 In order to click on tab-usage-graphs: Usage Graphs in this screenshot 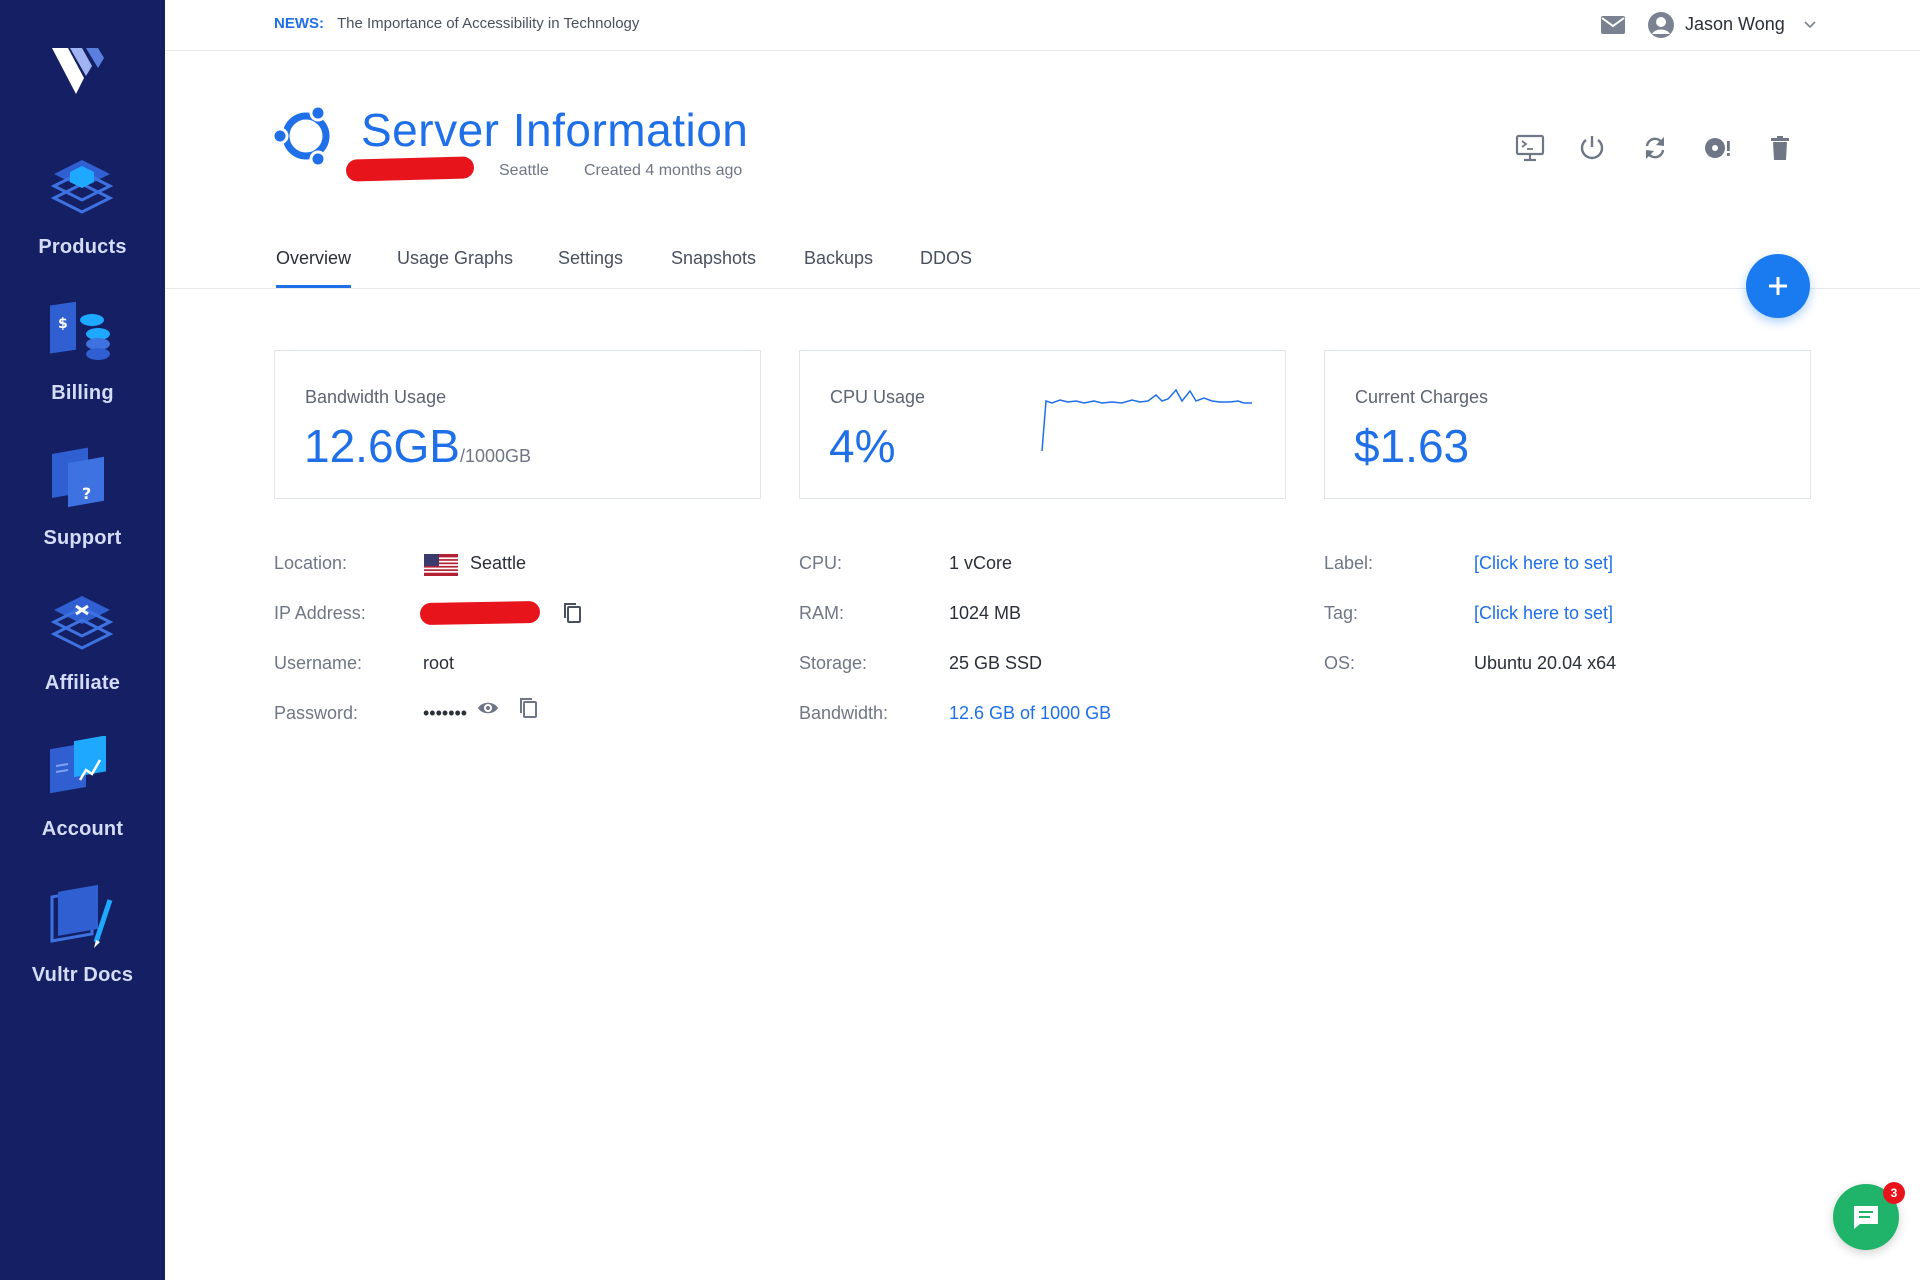, I will do `click(455, 266)`.